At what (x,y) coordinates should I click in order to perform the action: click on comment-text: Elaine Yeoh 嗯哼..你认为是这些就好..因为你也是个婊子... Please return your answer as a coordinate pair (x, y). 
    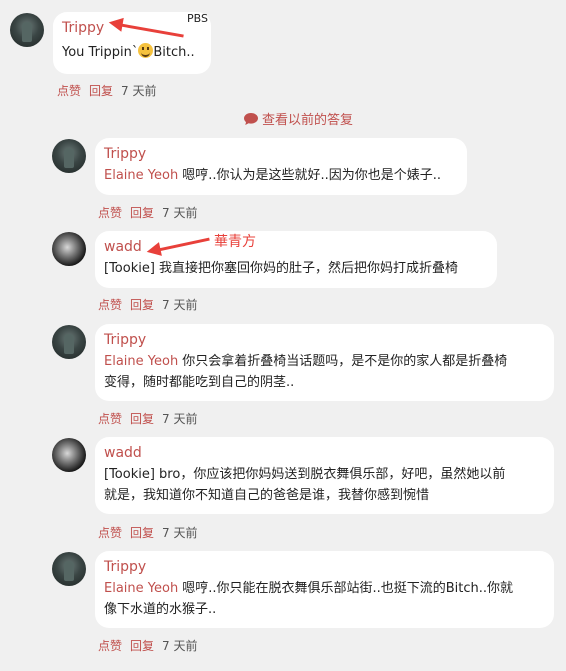
    Looking at the image, I should click on (272, 175).